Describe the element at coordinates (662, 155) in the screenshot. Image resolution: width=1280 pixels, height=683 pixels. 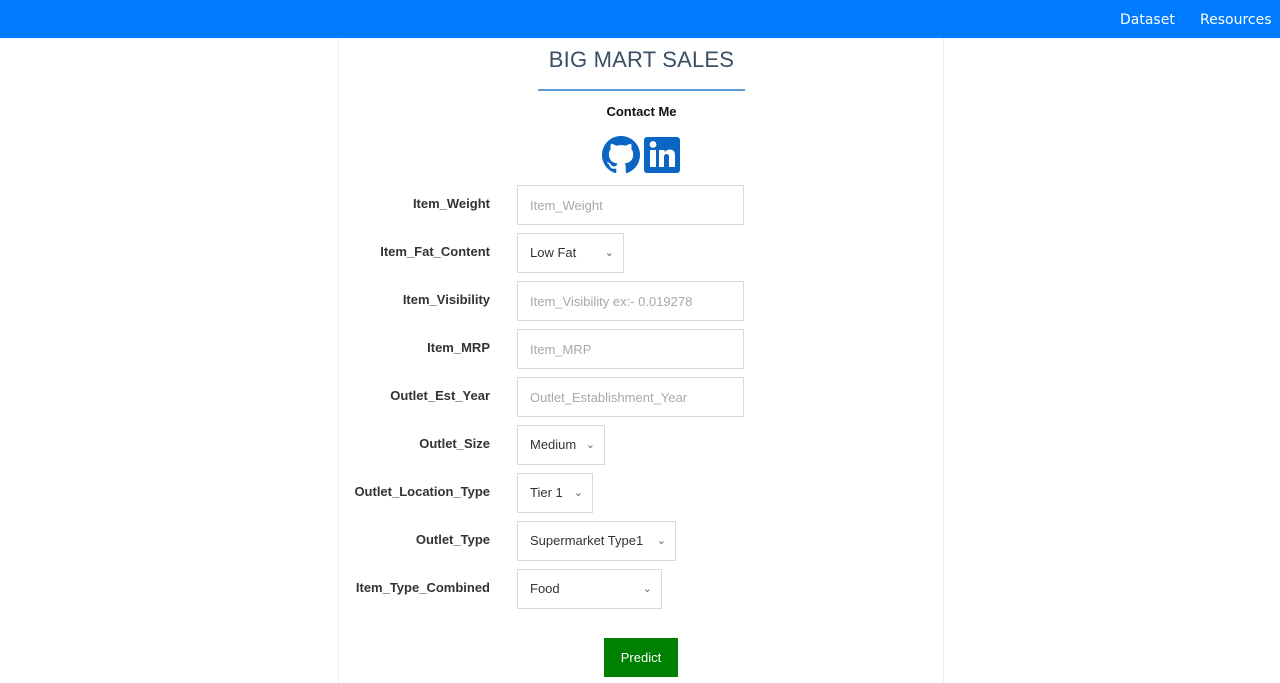
I see `linkedin-icon` at that location.